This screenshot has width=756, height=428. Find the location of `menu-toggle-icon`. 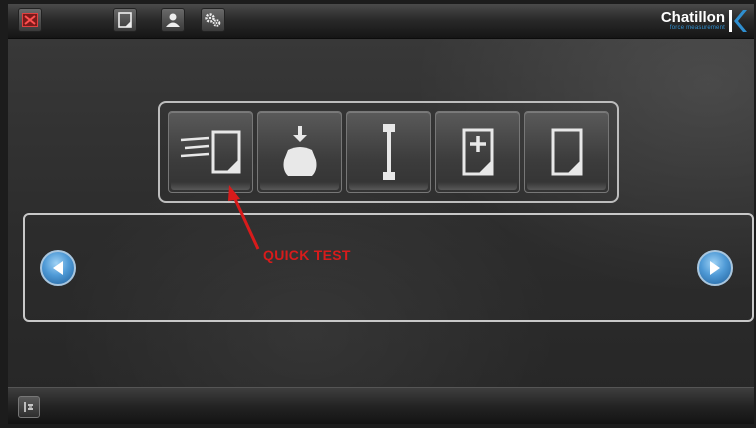

menu-toggle-icon is located at coordinates (28, 407).